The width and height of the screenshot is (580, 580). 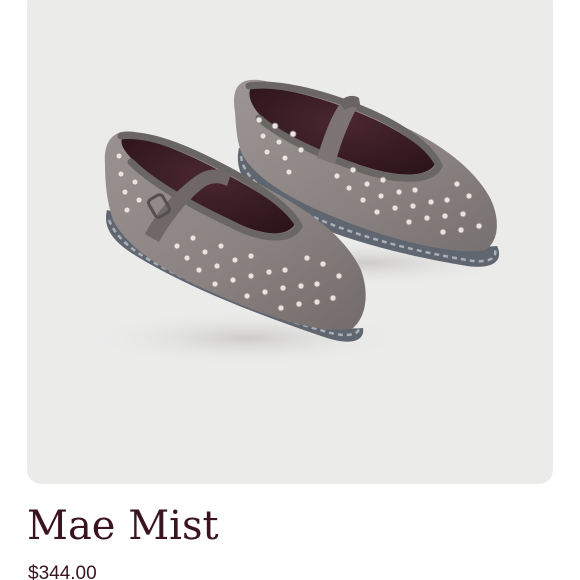 What do you see at coordinates (123, 526) in the screenshot?
I see `product-name: Mae Mist` at bounding box center [123, 526].